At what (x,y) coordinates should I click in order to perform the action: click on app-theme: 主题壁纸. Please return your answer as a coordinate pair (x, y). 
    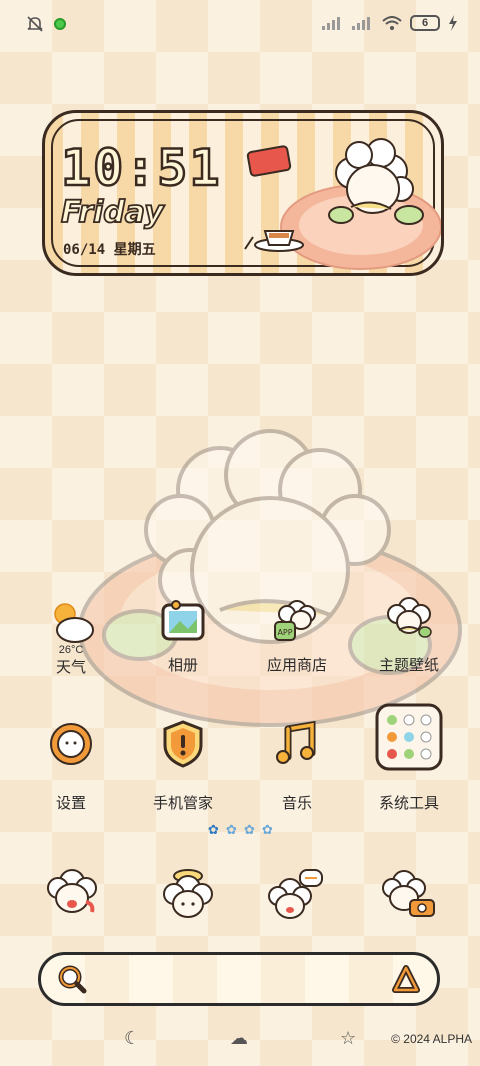
    Looking at the image, I should click on (409, 635).